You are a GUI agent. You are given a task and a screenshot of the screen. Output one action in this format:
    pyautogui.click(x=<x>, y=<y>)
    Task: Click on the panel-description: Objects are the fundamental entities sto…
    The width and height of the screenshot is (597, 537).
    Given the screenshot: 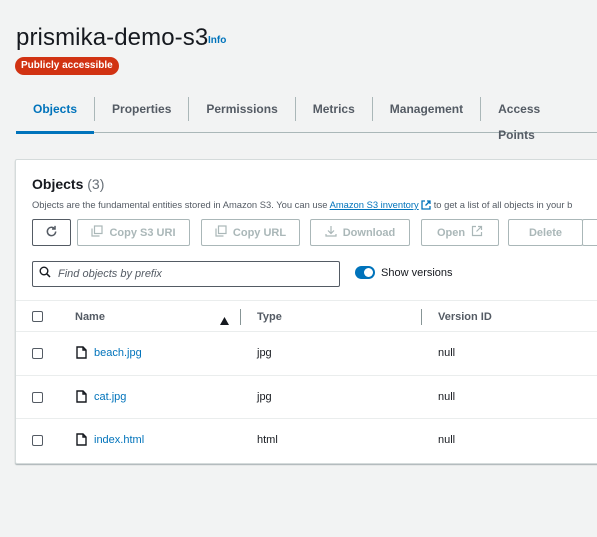 What is the action you would take?
    pyautogui.click(x=302, y=205)
    